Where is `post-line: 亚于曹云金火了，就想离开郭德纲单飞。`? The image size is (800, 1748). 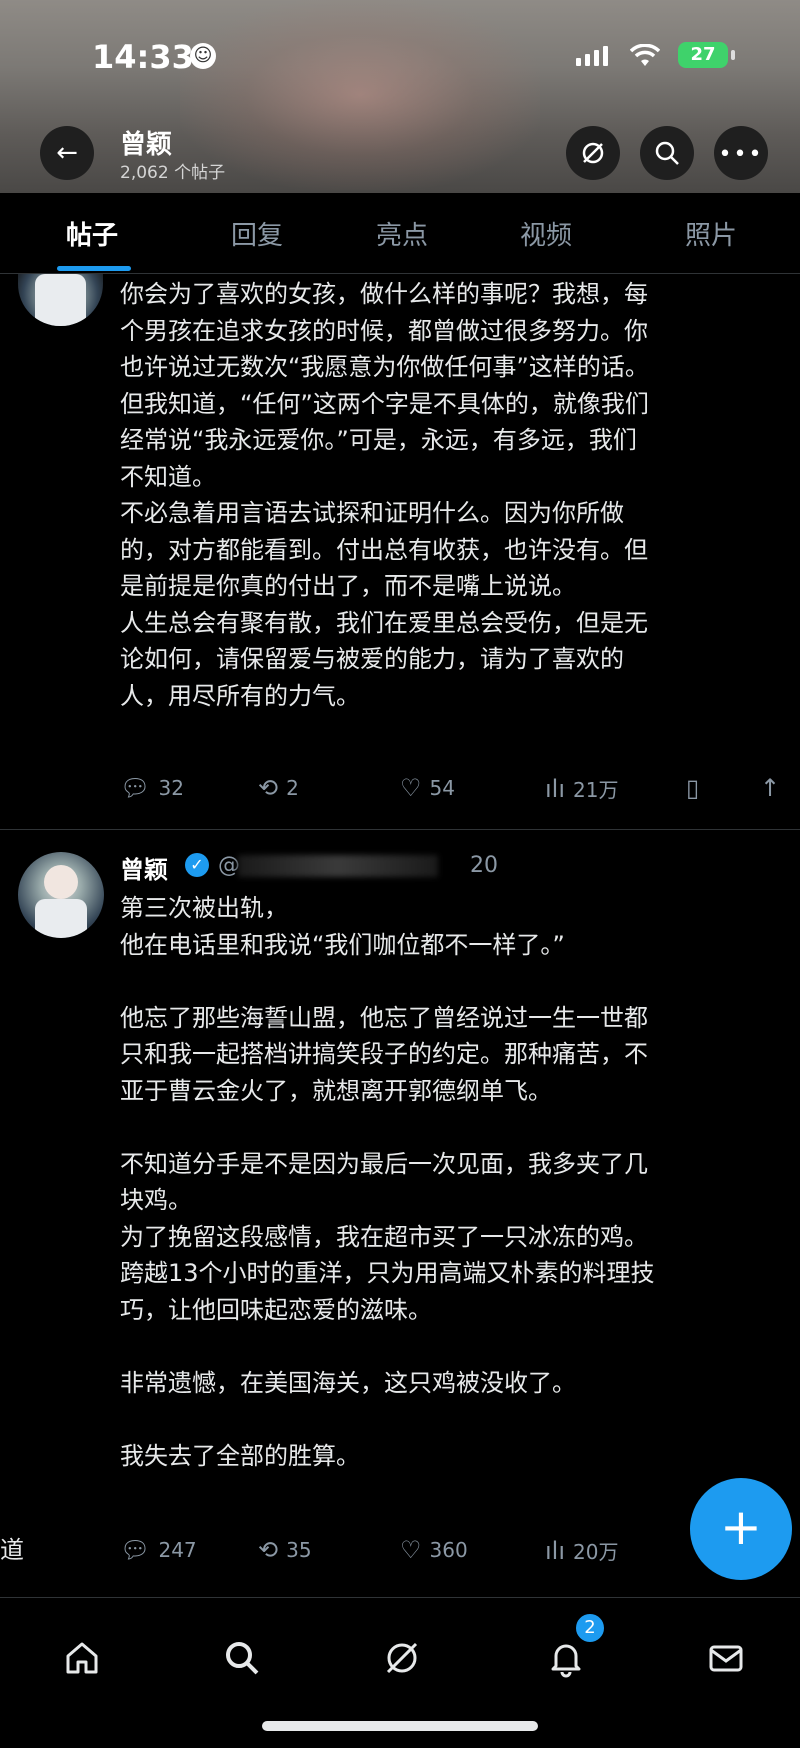 post-line: 亚于曹云金火了，就想离开郭德纲单飞。 is located at coordinates (336, 1090).